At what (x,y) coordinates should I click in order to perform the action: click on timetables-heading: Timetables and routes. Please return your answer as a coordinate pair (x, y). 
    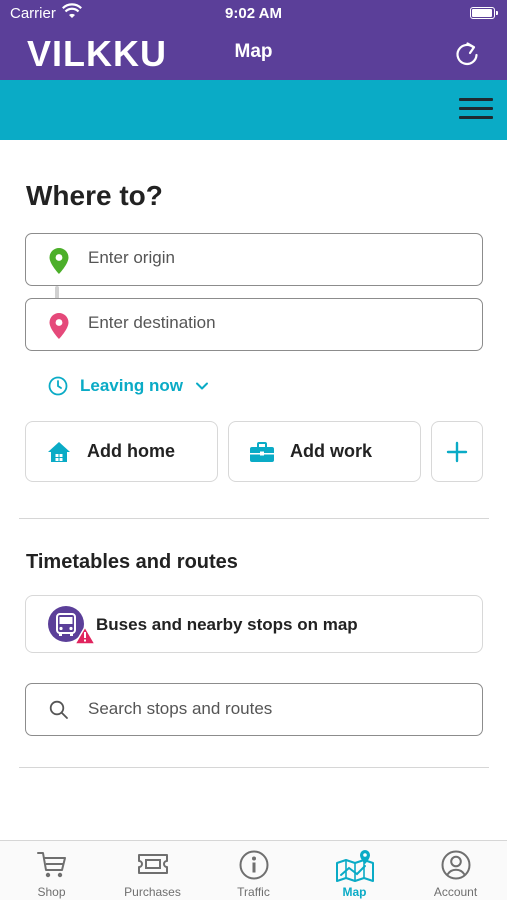
    Looking at the image, I should click on (132, 562).